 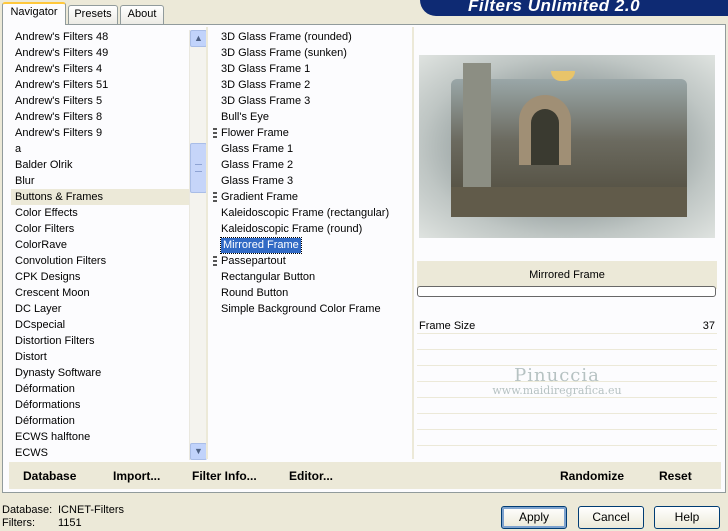 What do you see at coordinates (91, 510) in the screenshot?
I see `database-value: ICNET-Filters` at bounding box center [91, 510].